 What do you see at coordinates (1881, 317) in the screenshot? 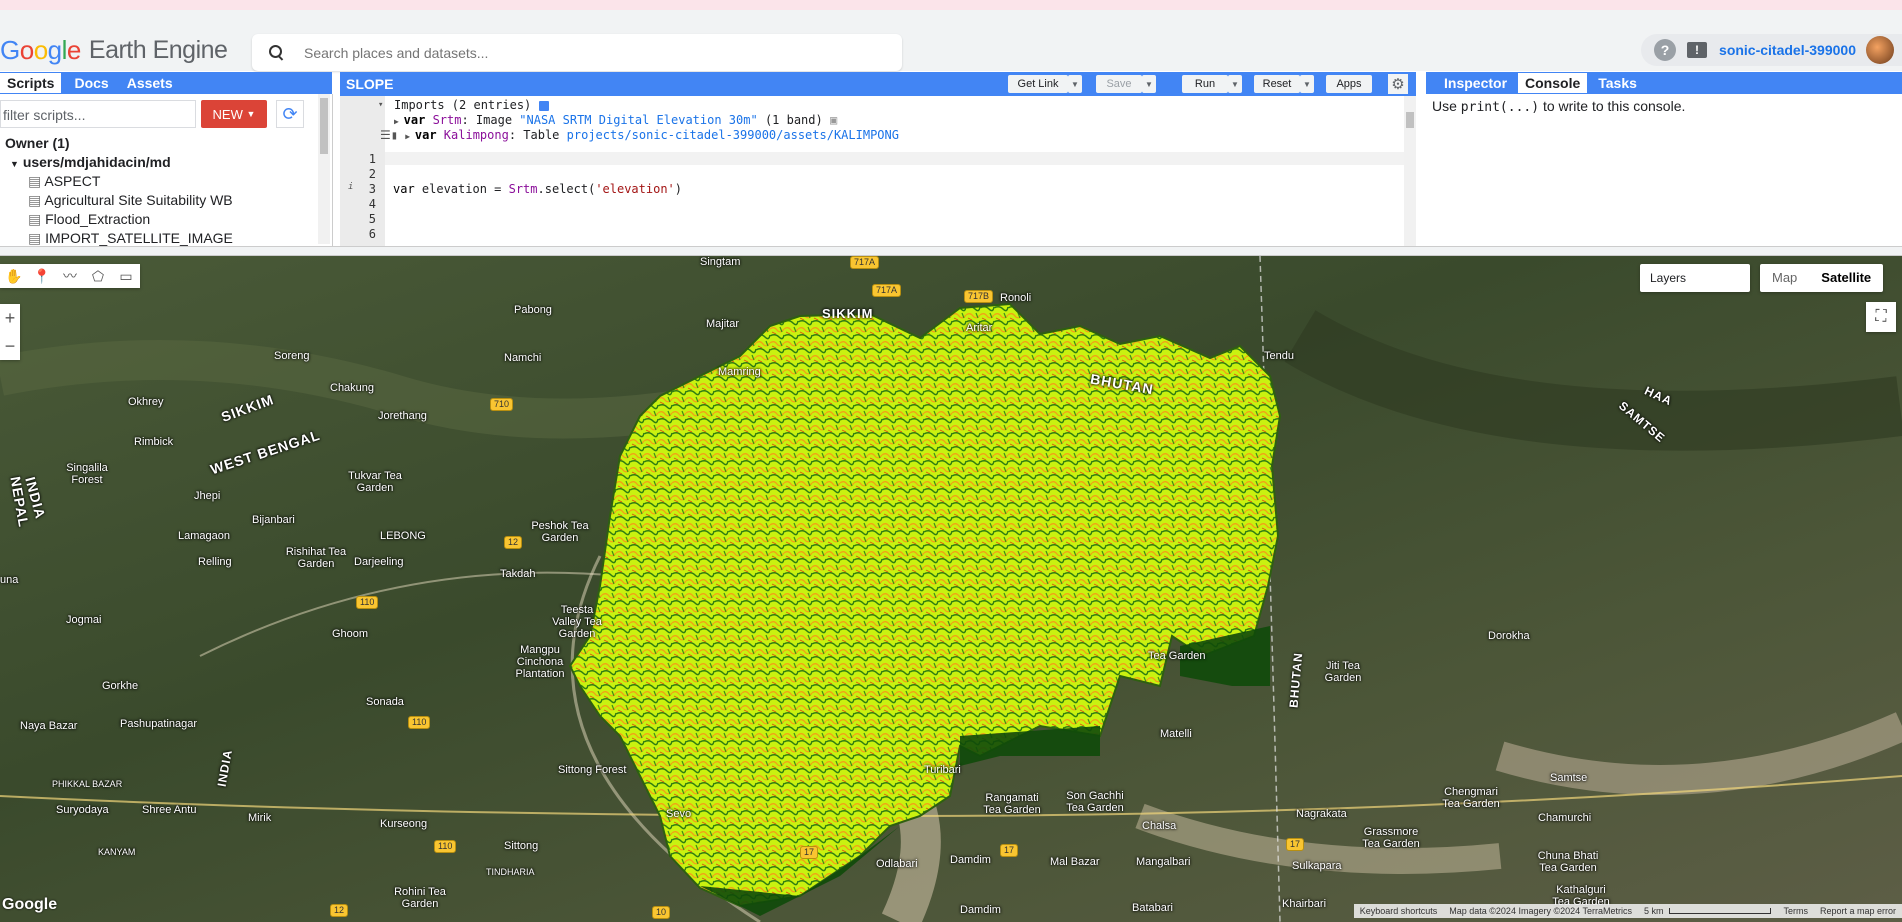
I see `fullscreen-icon: ⛶` at bounding box center [1881, 317].